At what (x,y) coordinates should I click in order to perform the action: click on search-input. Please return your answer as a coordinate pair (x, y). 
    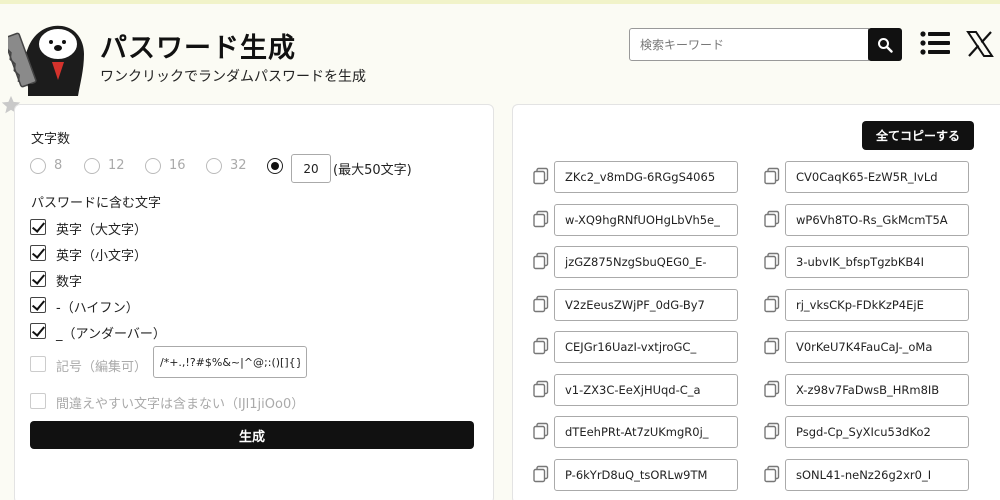
    Looking at the image, I should click on (749, 44).